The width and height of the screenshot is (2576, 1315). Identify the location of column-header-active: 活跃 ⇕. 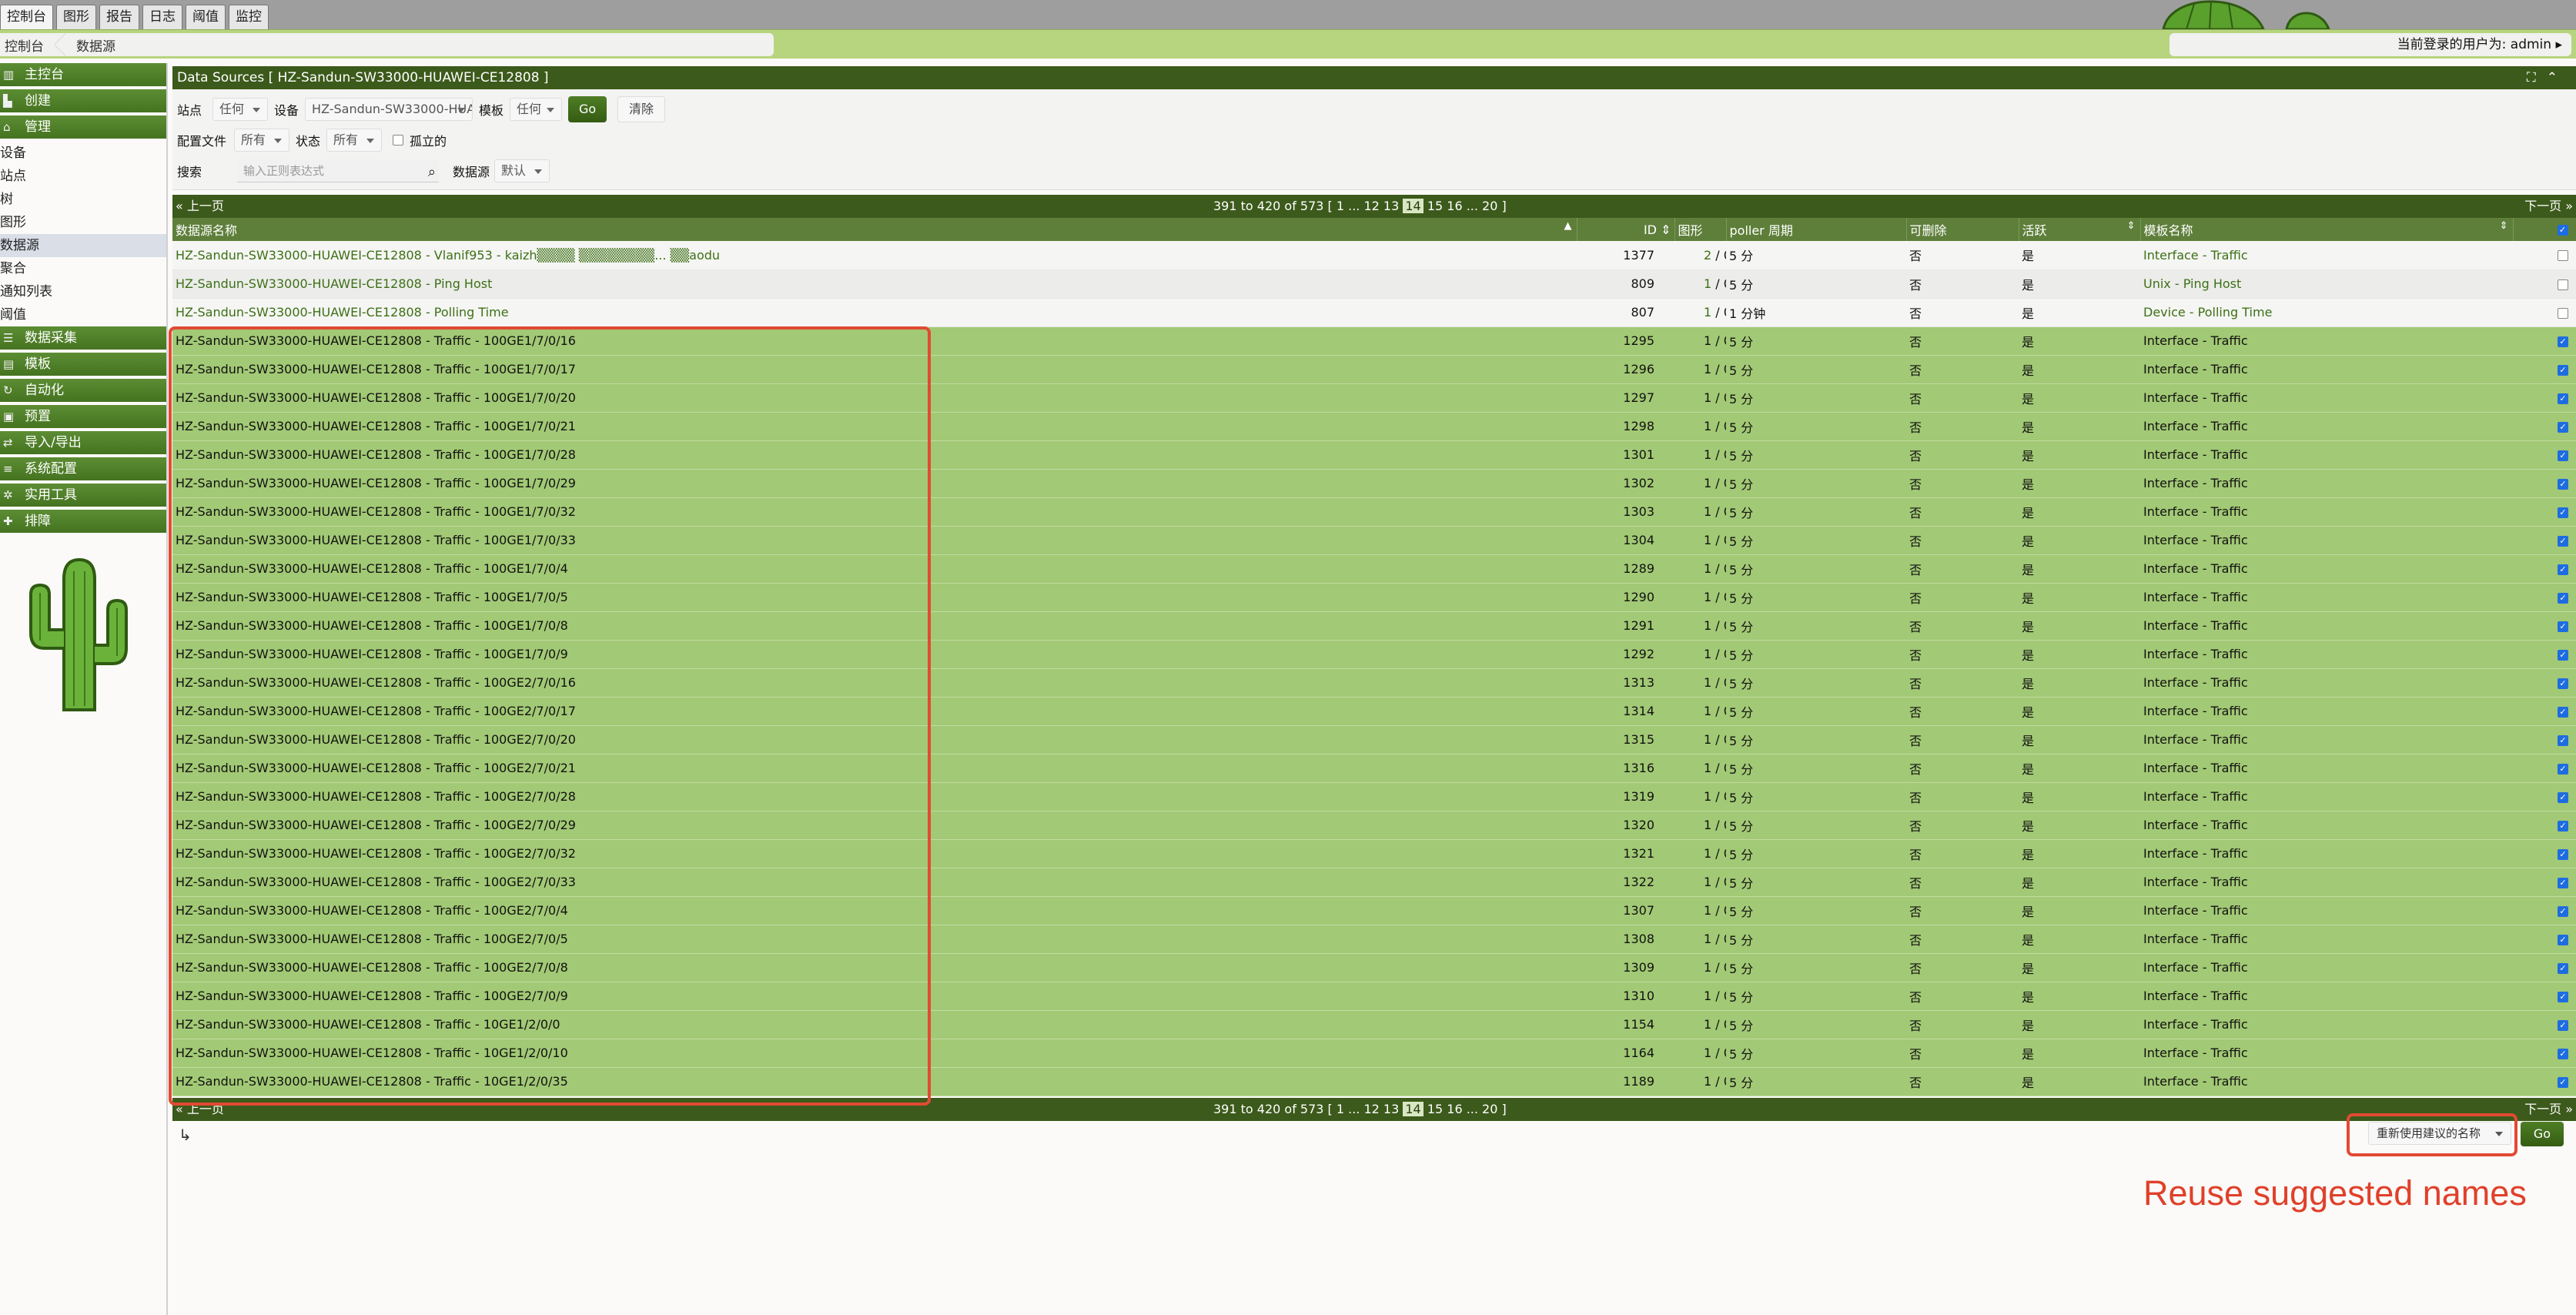
(2080, 229).